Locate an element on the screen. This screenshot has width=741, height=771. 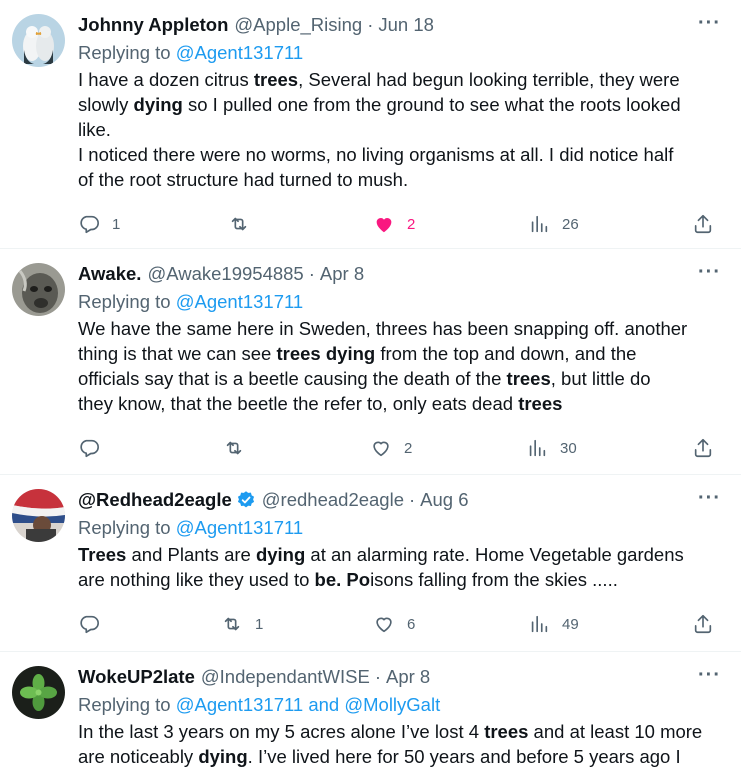
views-button: 30 is located at coordinates (551, 448).